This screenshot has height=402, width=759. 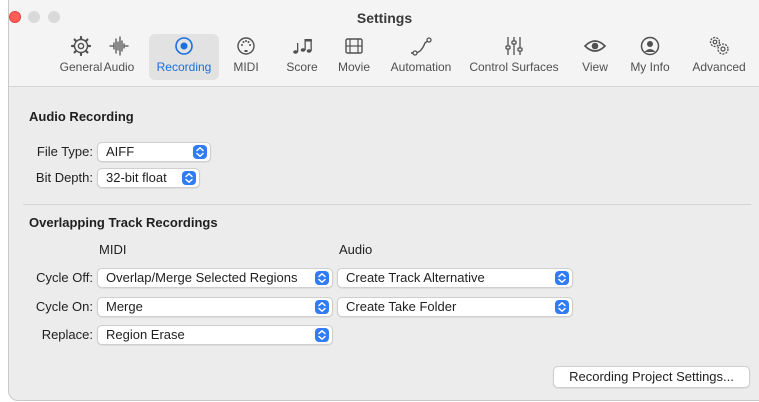 I want to click on cycle-on-midi-popup: Merge, so click(x=215, y=307).